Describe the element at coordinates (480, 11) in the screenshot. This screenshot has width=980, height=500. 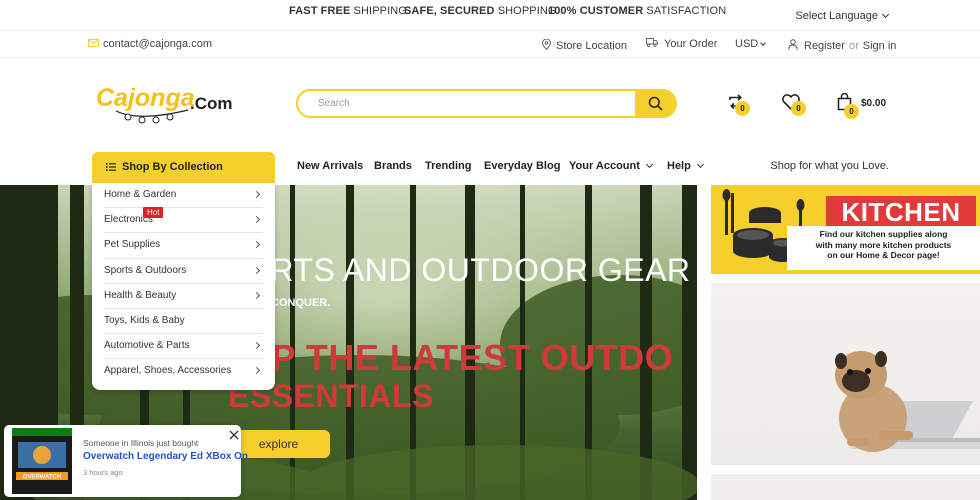
I see `promo-secure: SAFE, SECURED SHOPPING` at that location.